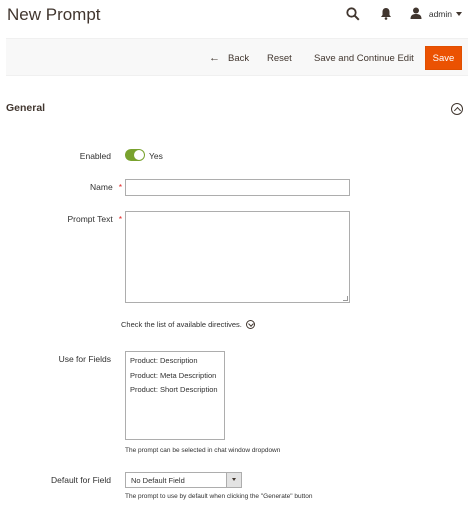  Describe the element at coordinates (457, 109) in the screenshot. I see `collapse-section-icon` at that location.